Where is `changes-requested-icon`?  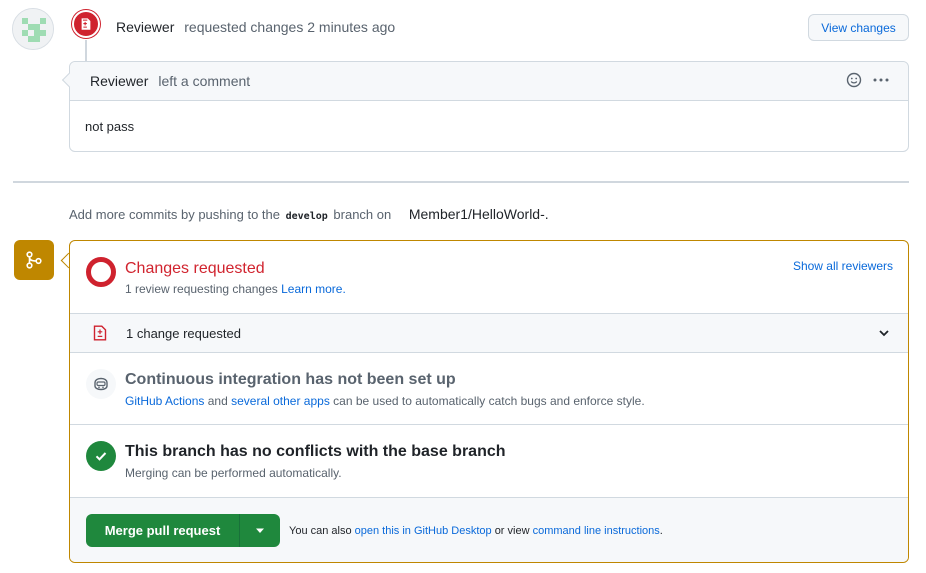 changes-requested-icon is located at coordinates (101, 272).